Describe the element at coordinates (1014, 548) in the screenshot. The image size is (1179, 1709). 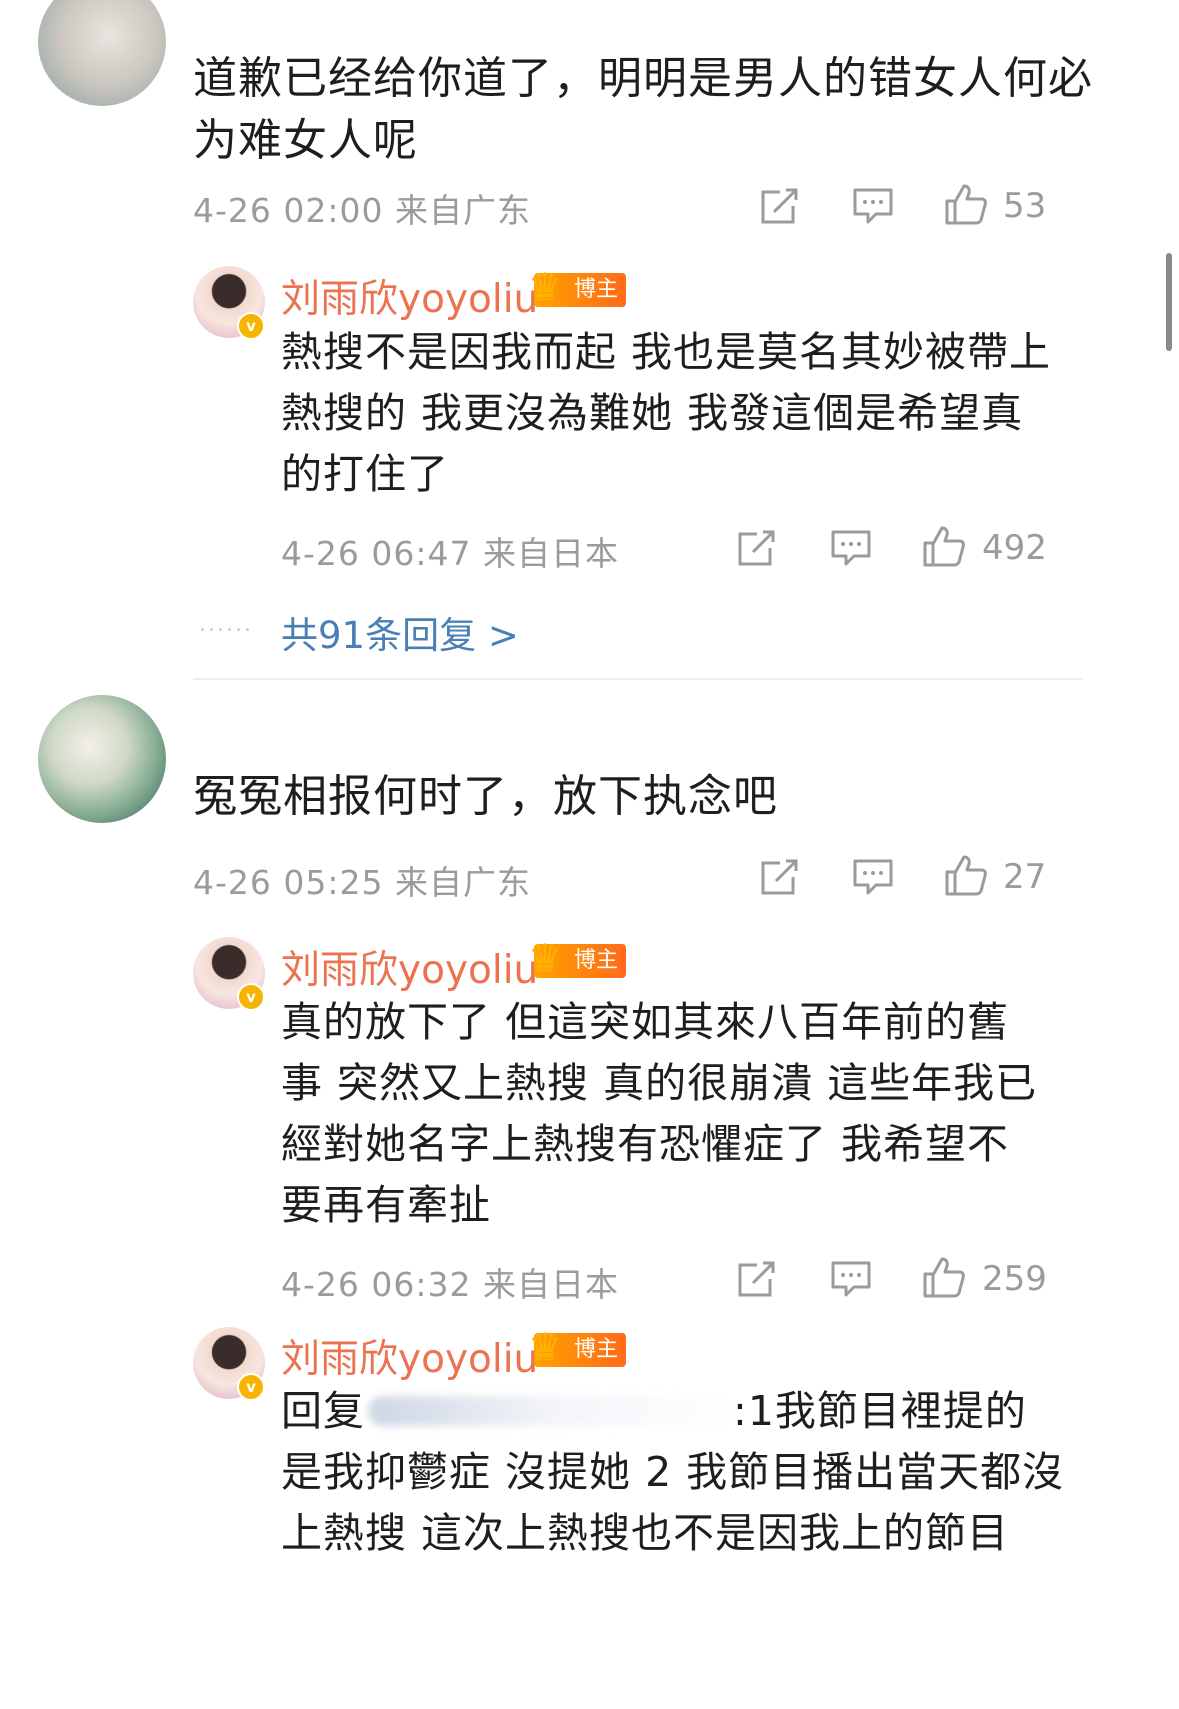
I see `like-count: 492` at that location.